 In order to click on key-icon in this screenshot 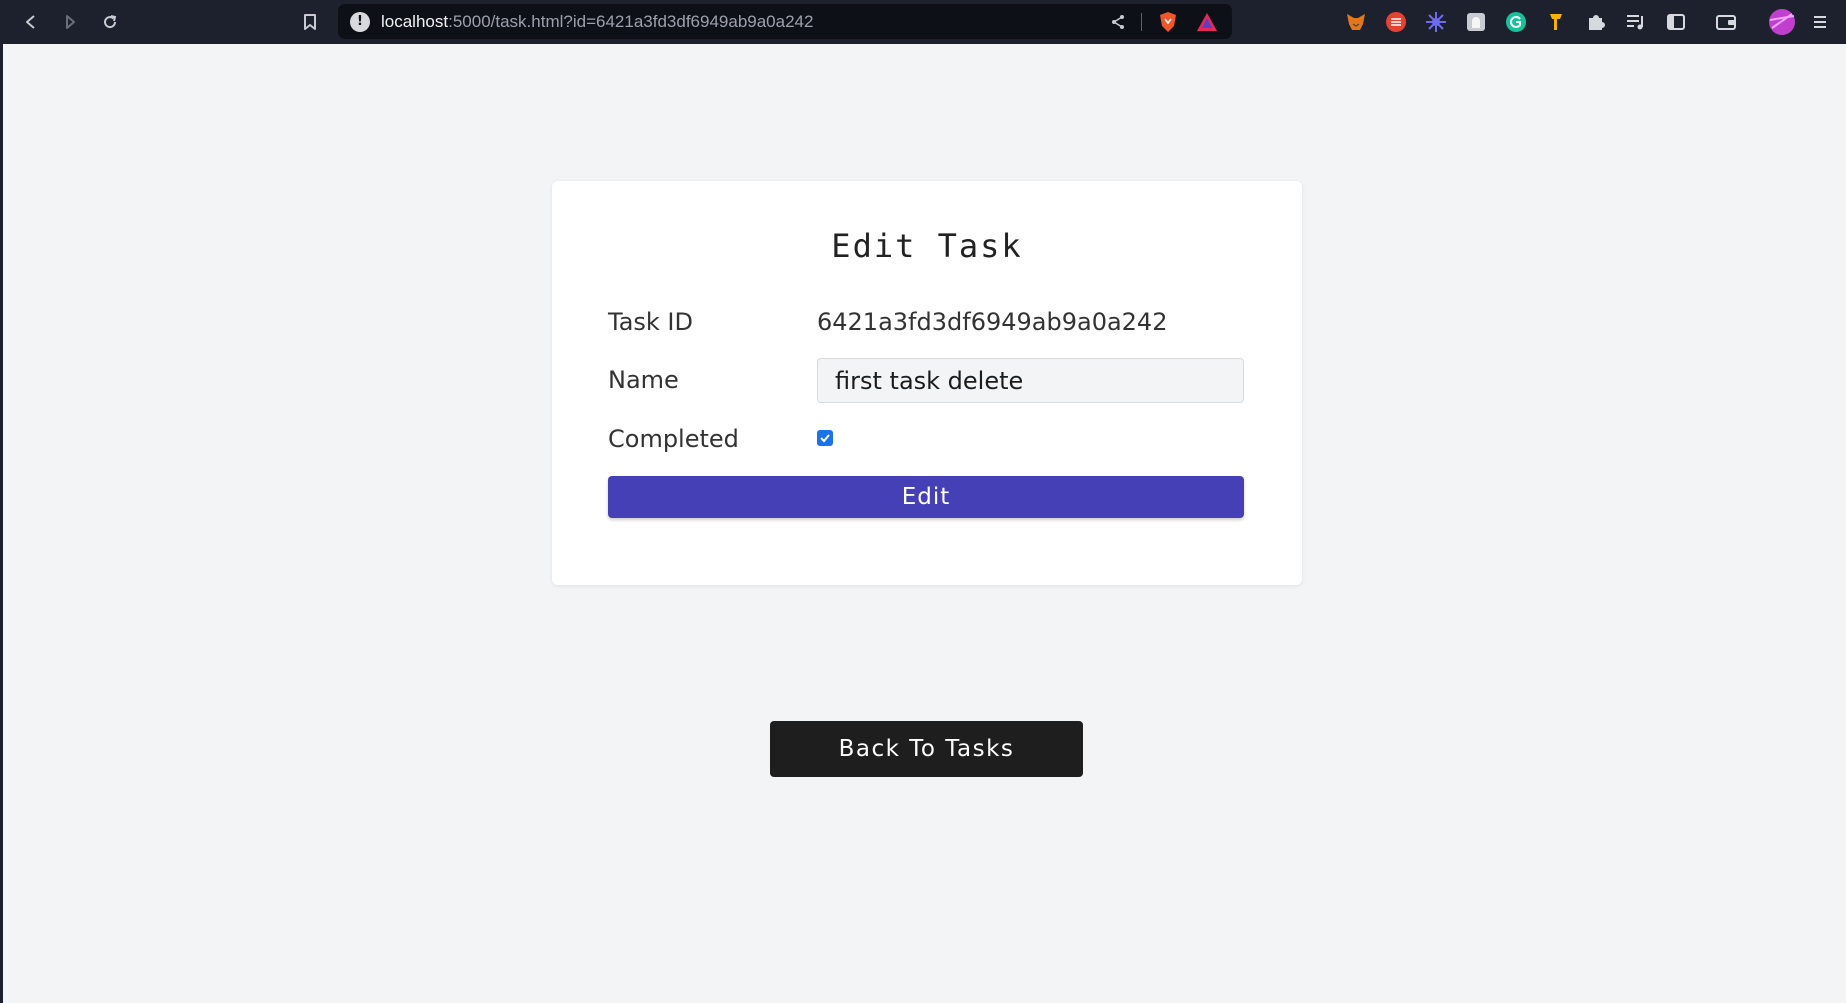, I will do `click(1556, 22)`.